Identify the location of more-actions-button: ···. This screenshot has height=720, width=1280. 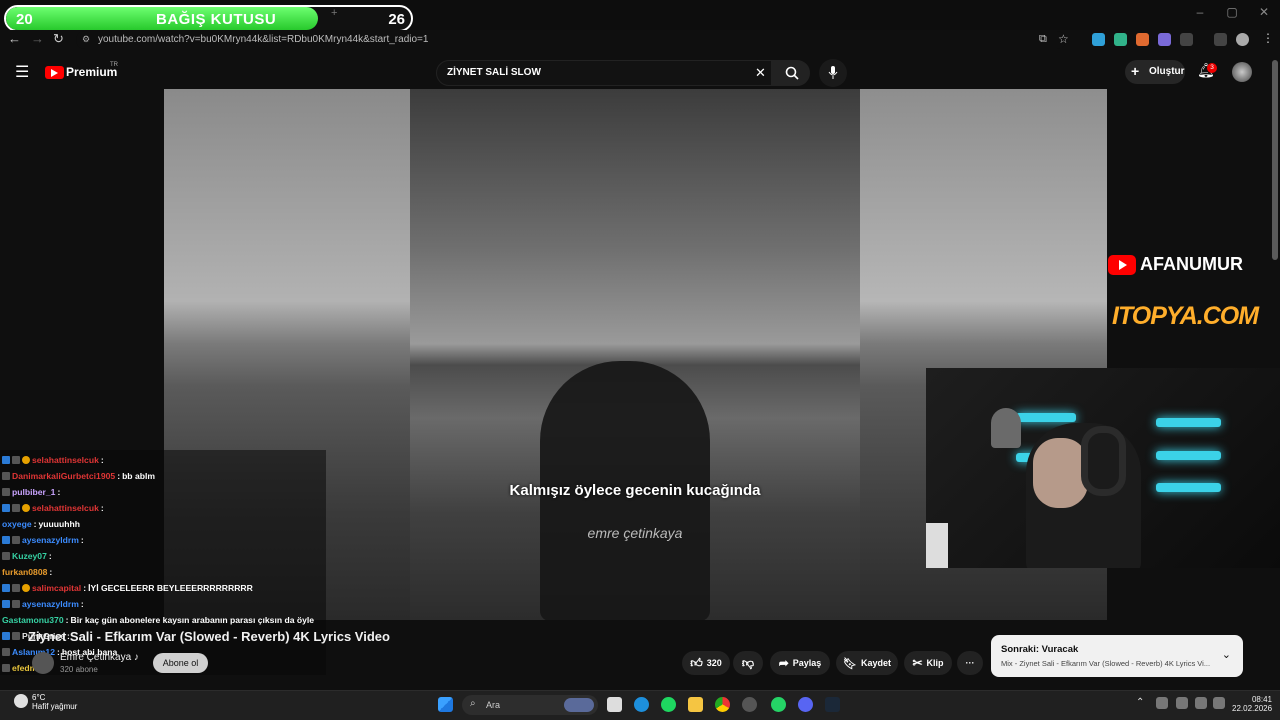
(970, 663).